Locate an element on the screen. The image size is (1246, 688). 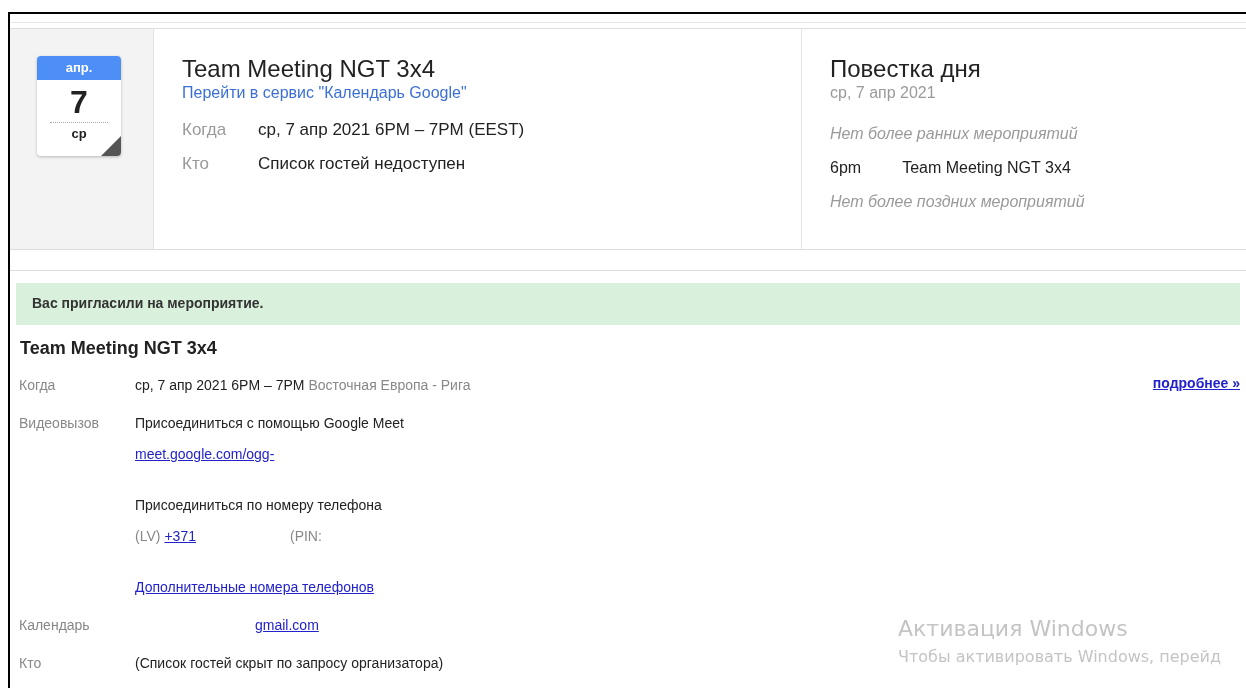
agenda-note: Нет более ранних мероприятий is located at coordinates (954, 134).